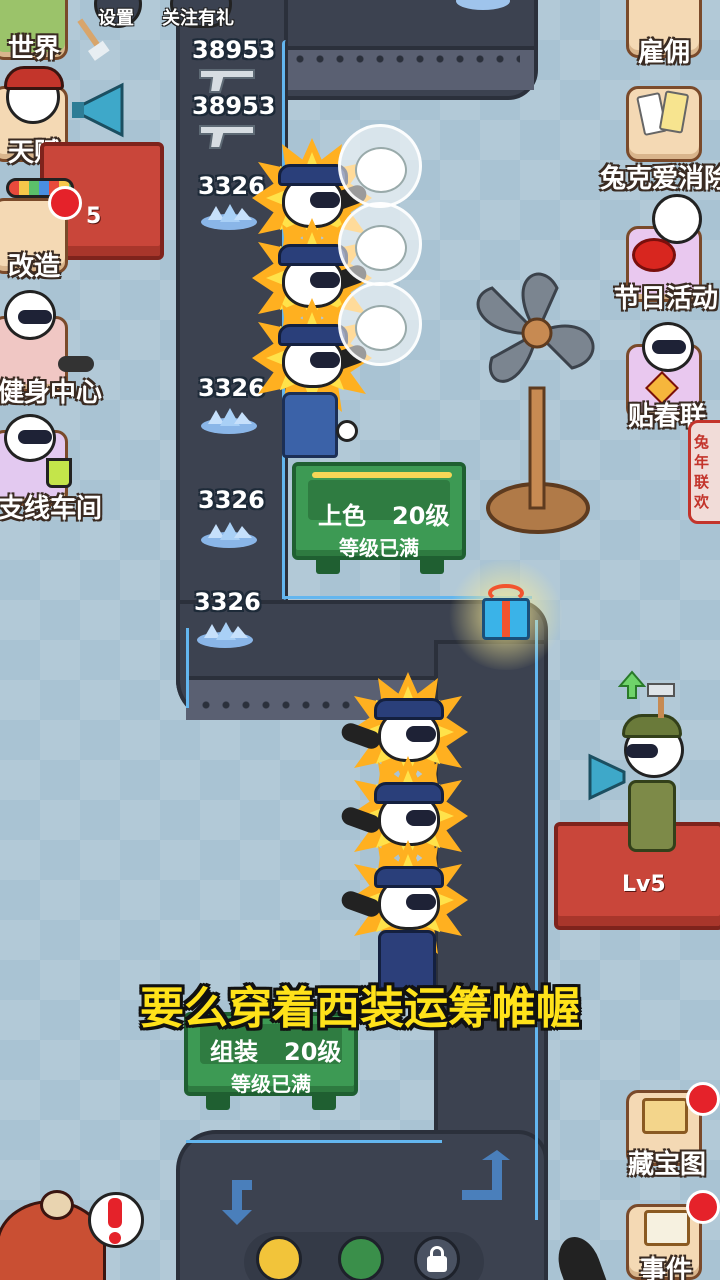 This screenshot has height=1280, width=720. Describe the element at coordinates (666, 299) in the screenshot. I see `festival-event-label: 节日活动` at that location.